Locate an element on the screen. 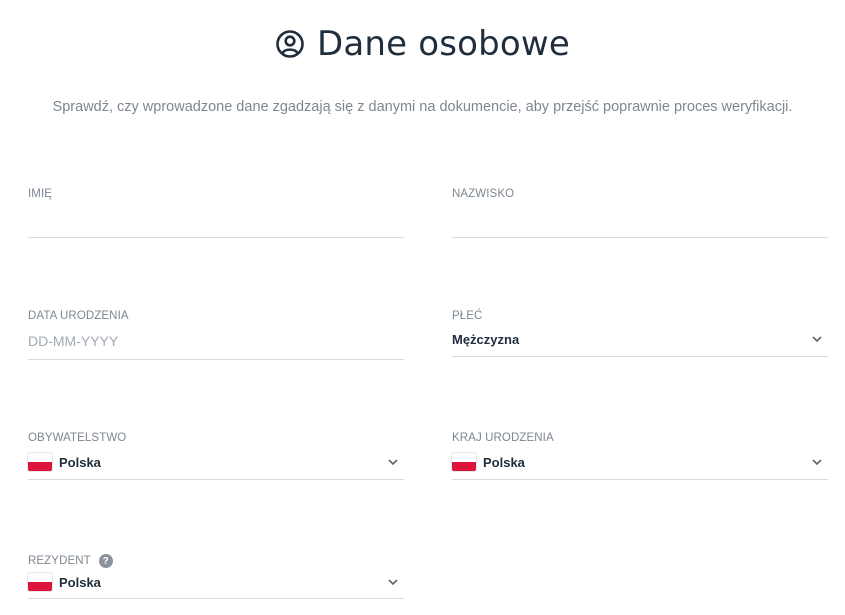 This screenshot has width=845, height=615. last-name-label: NAZWISKO is located at coordinates (483, 194).